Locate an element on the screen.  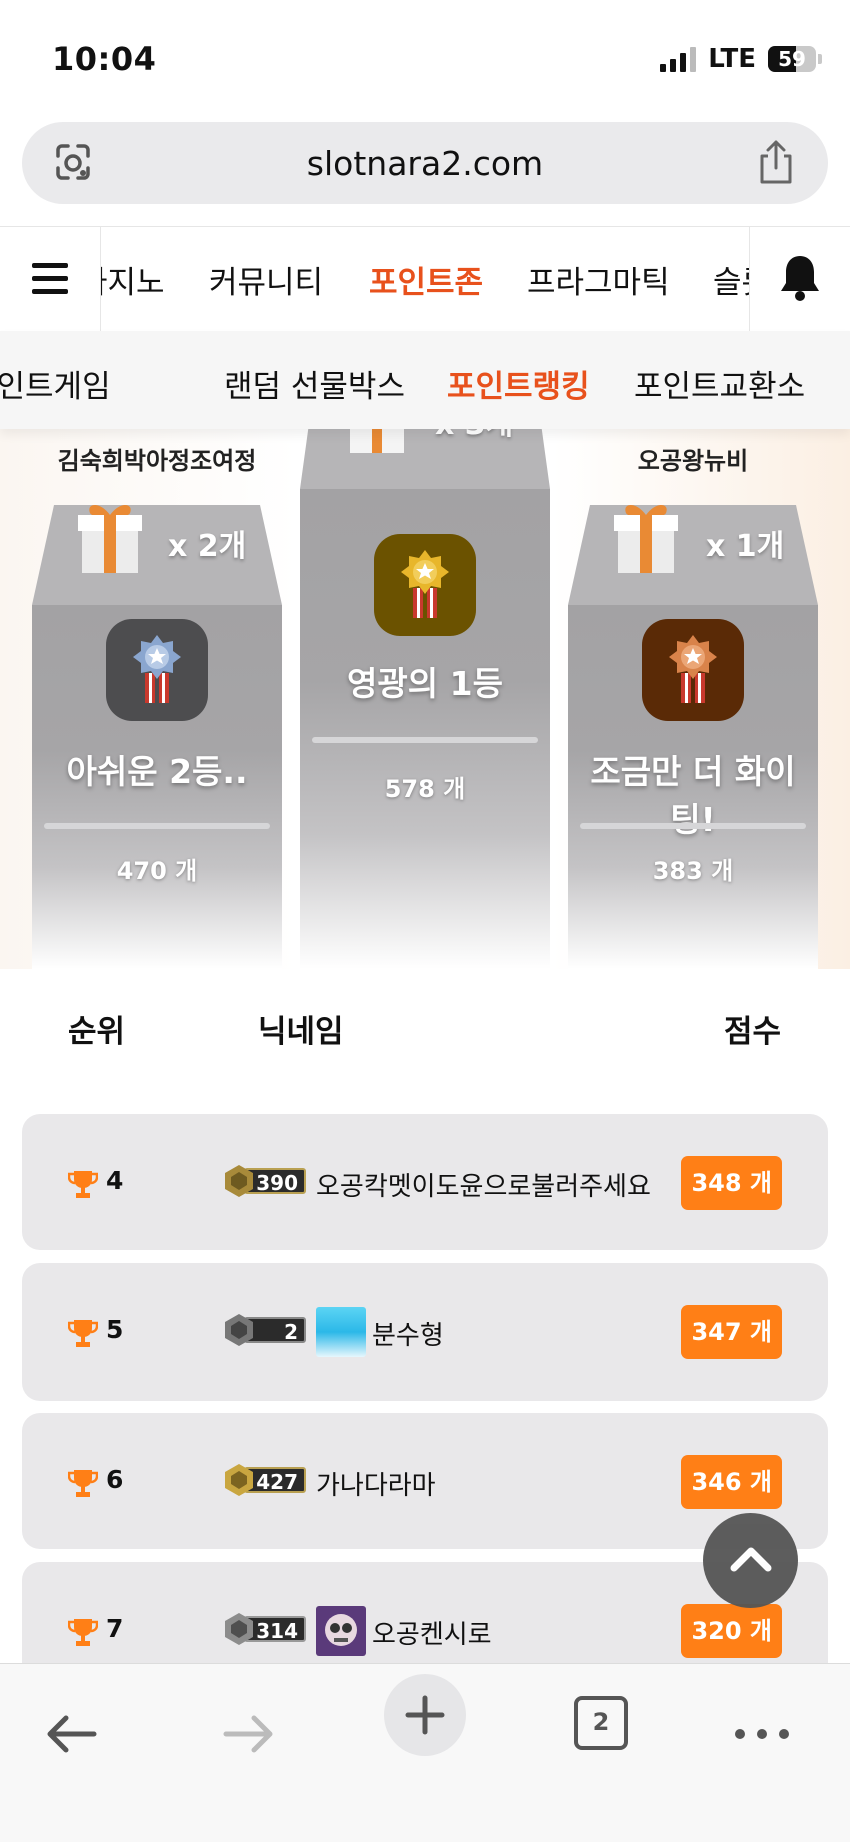
header-score: 점수 is located at coordinates (753, 1032).